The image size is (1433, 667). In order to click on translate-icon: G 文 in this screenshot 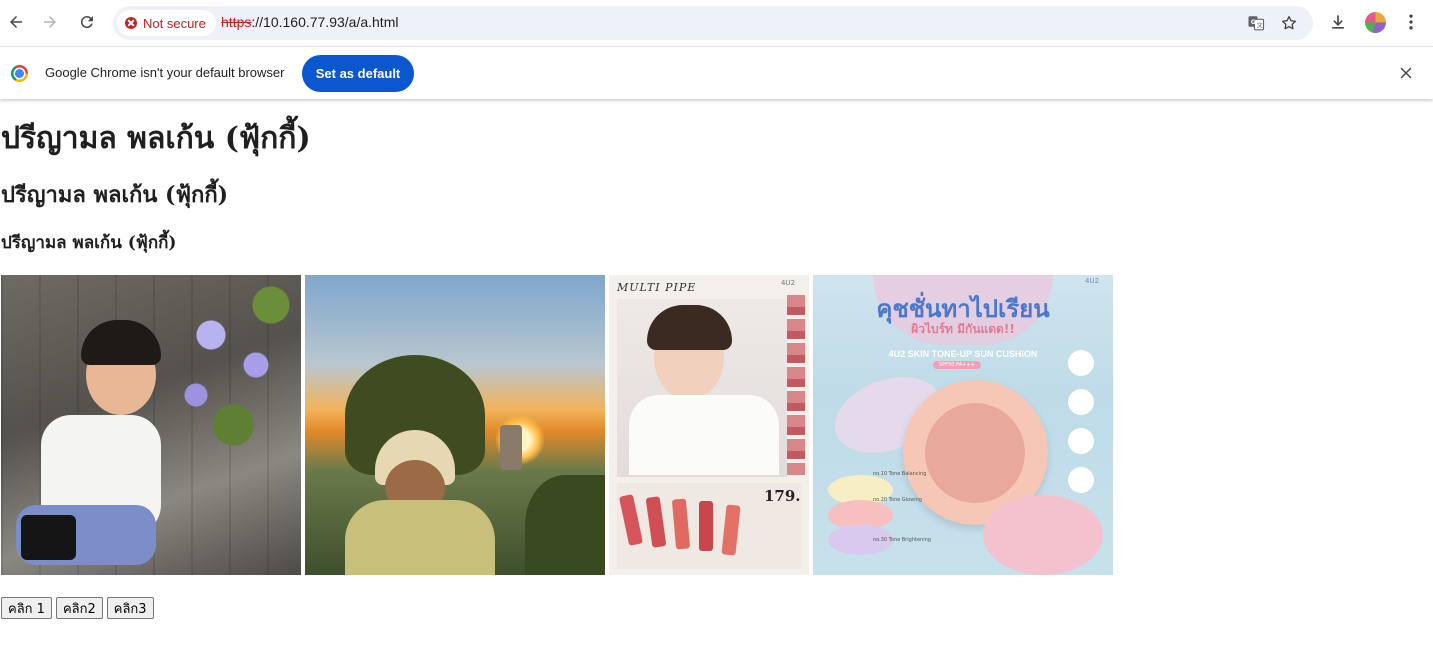, I will do `click(1256, 23)`.